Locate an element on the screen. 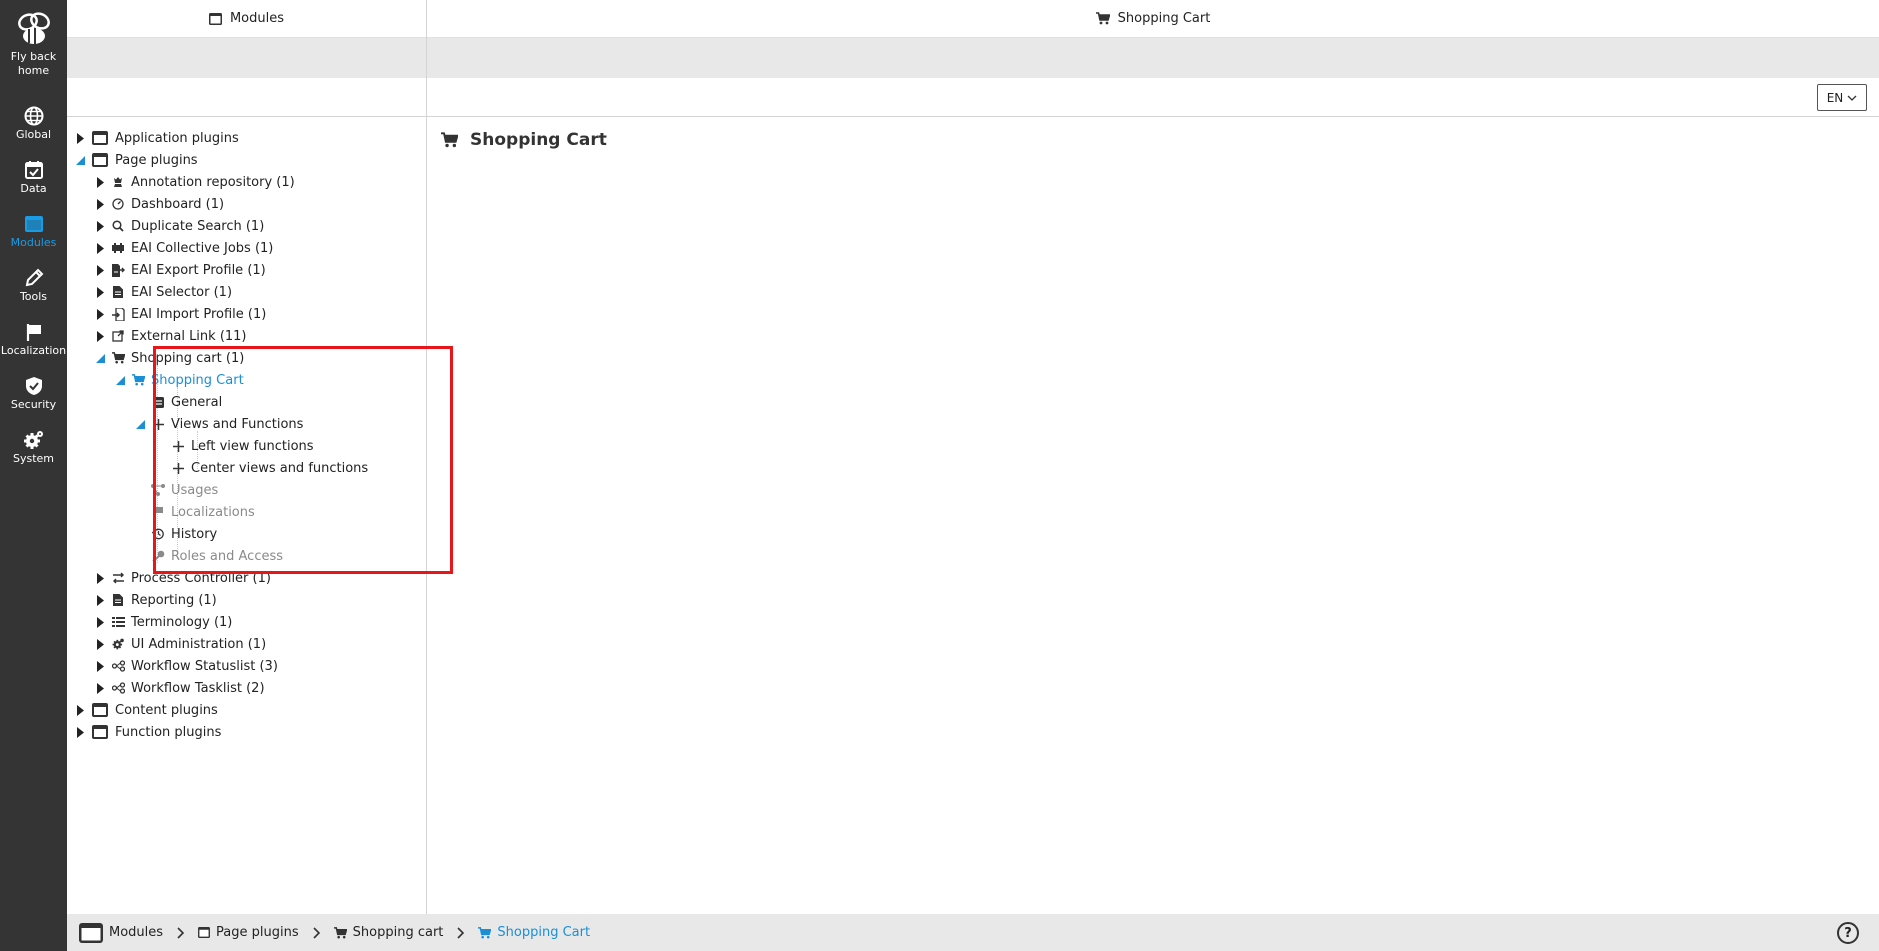 The width and height of the screenshot is (1879, 951). tree-node-localizations: Localizations is located at coordinates (195, 512).